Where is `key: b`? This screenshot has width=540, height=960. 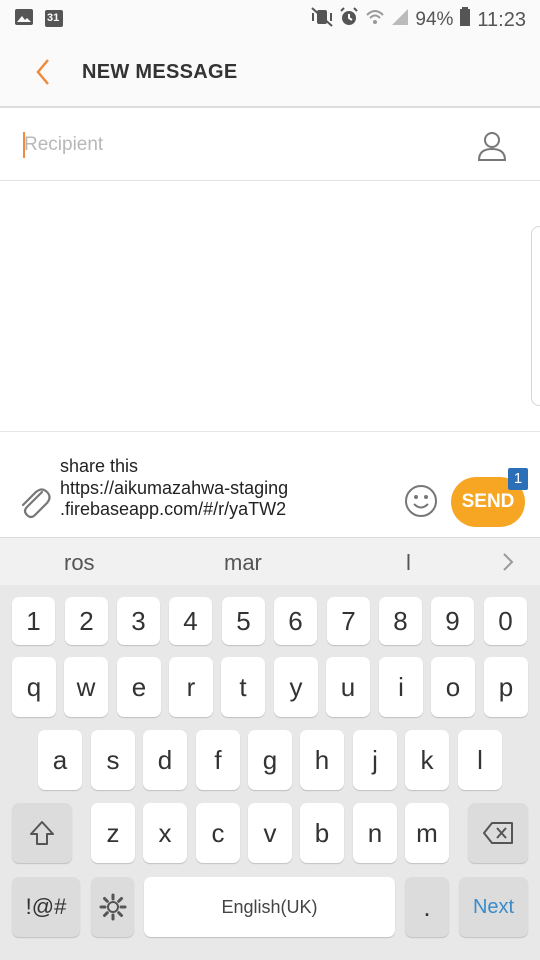 key: b is located at coordinates (322, 833).